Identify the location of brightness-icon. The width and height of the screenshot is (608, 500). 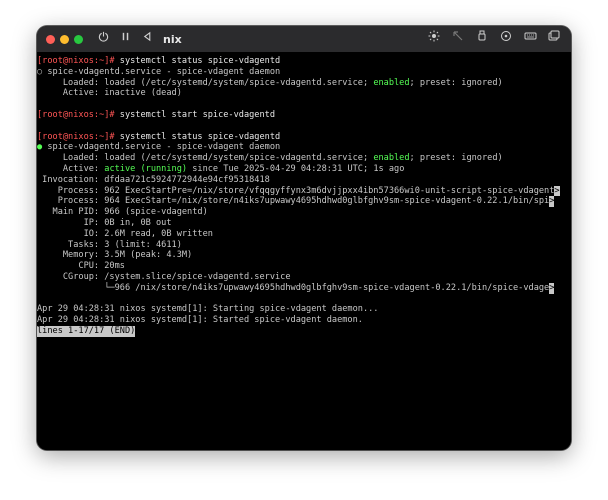
(434, 39).